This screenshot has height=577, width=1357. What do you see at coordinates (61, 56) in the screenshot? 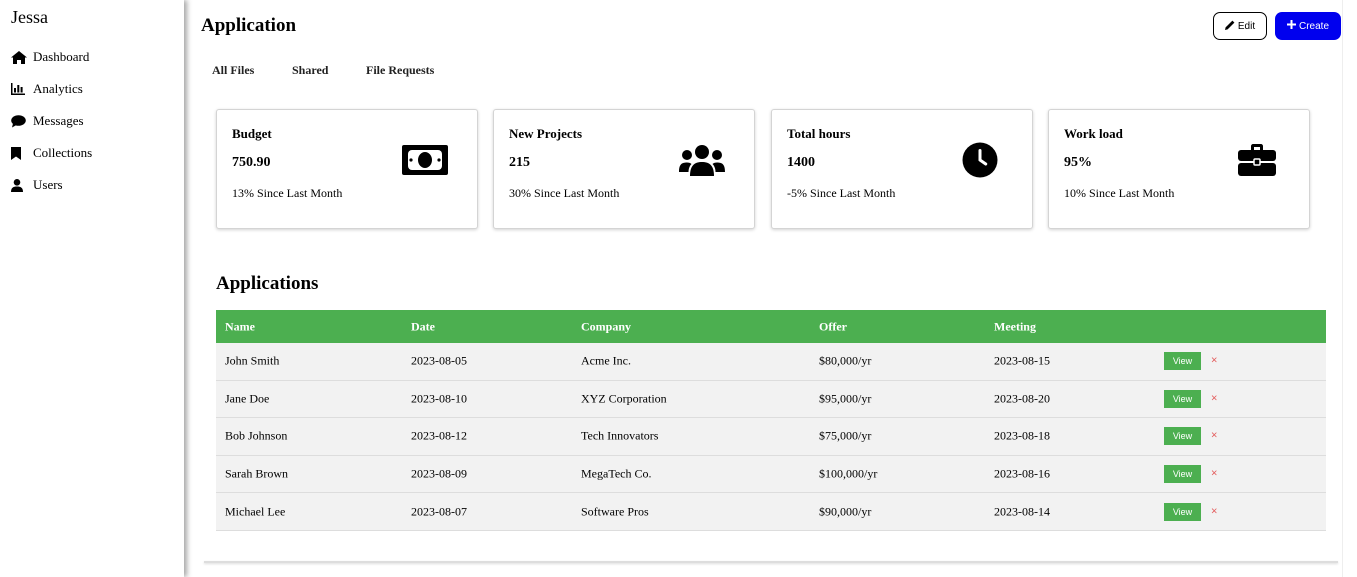
I see `sidebar-item-label: Dashboard` at bounding box center [61, 56].